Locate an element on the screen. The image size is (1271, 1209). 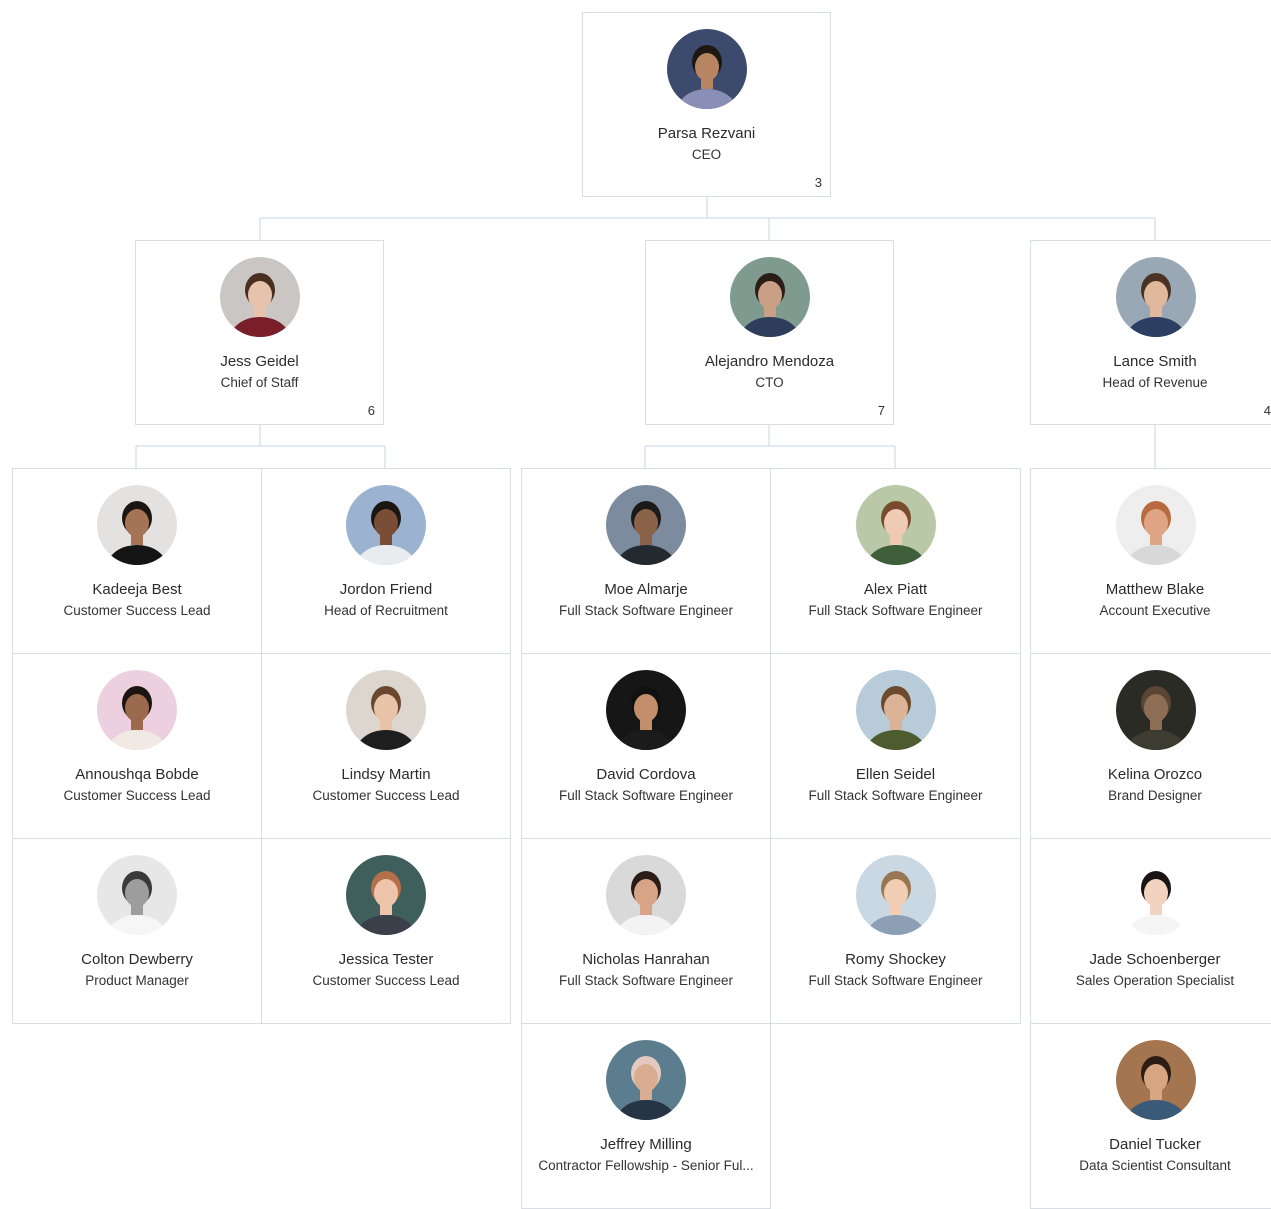
person-name: Alex Piatt is located at coordinates (895, 589).